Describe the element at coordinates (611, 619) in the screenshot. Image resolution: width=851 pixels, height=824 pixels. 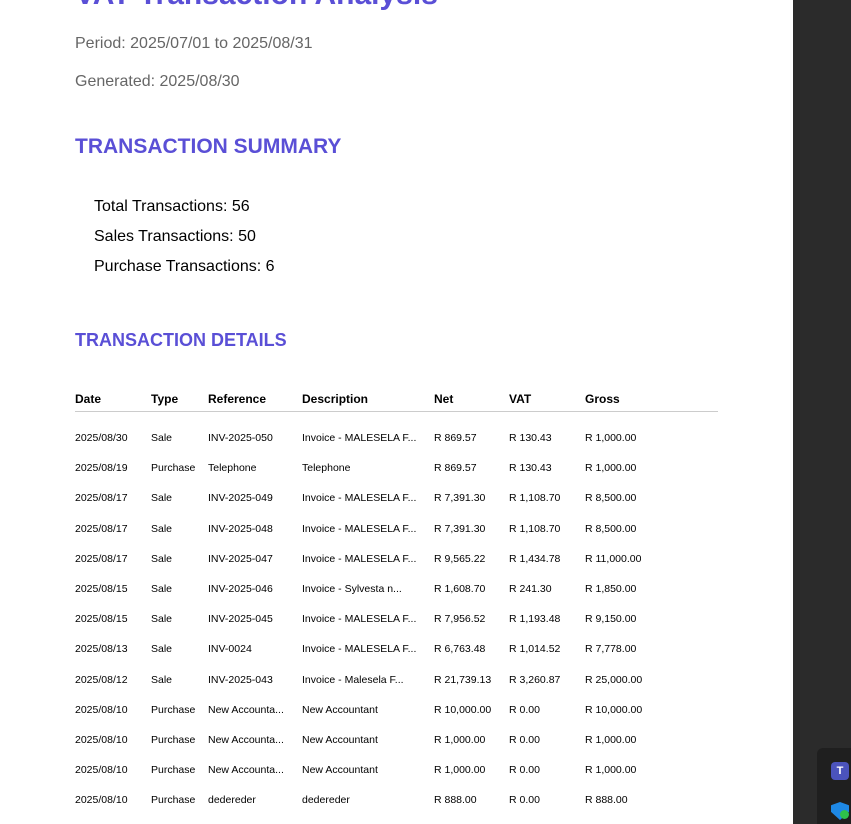
I see `cell-gross: R 9,150.00` at that location.